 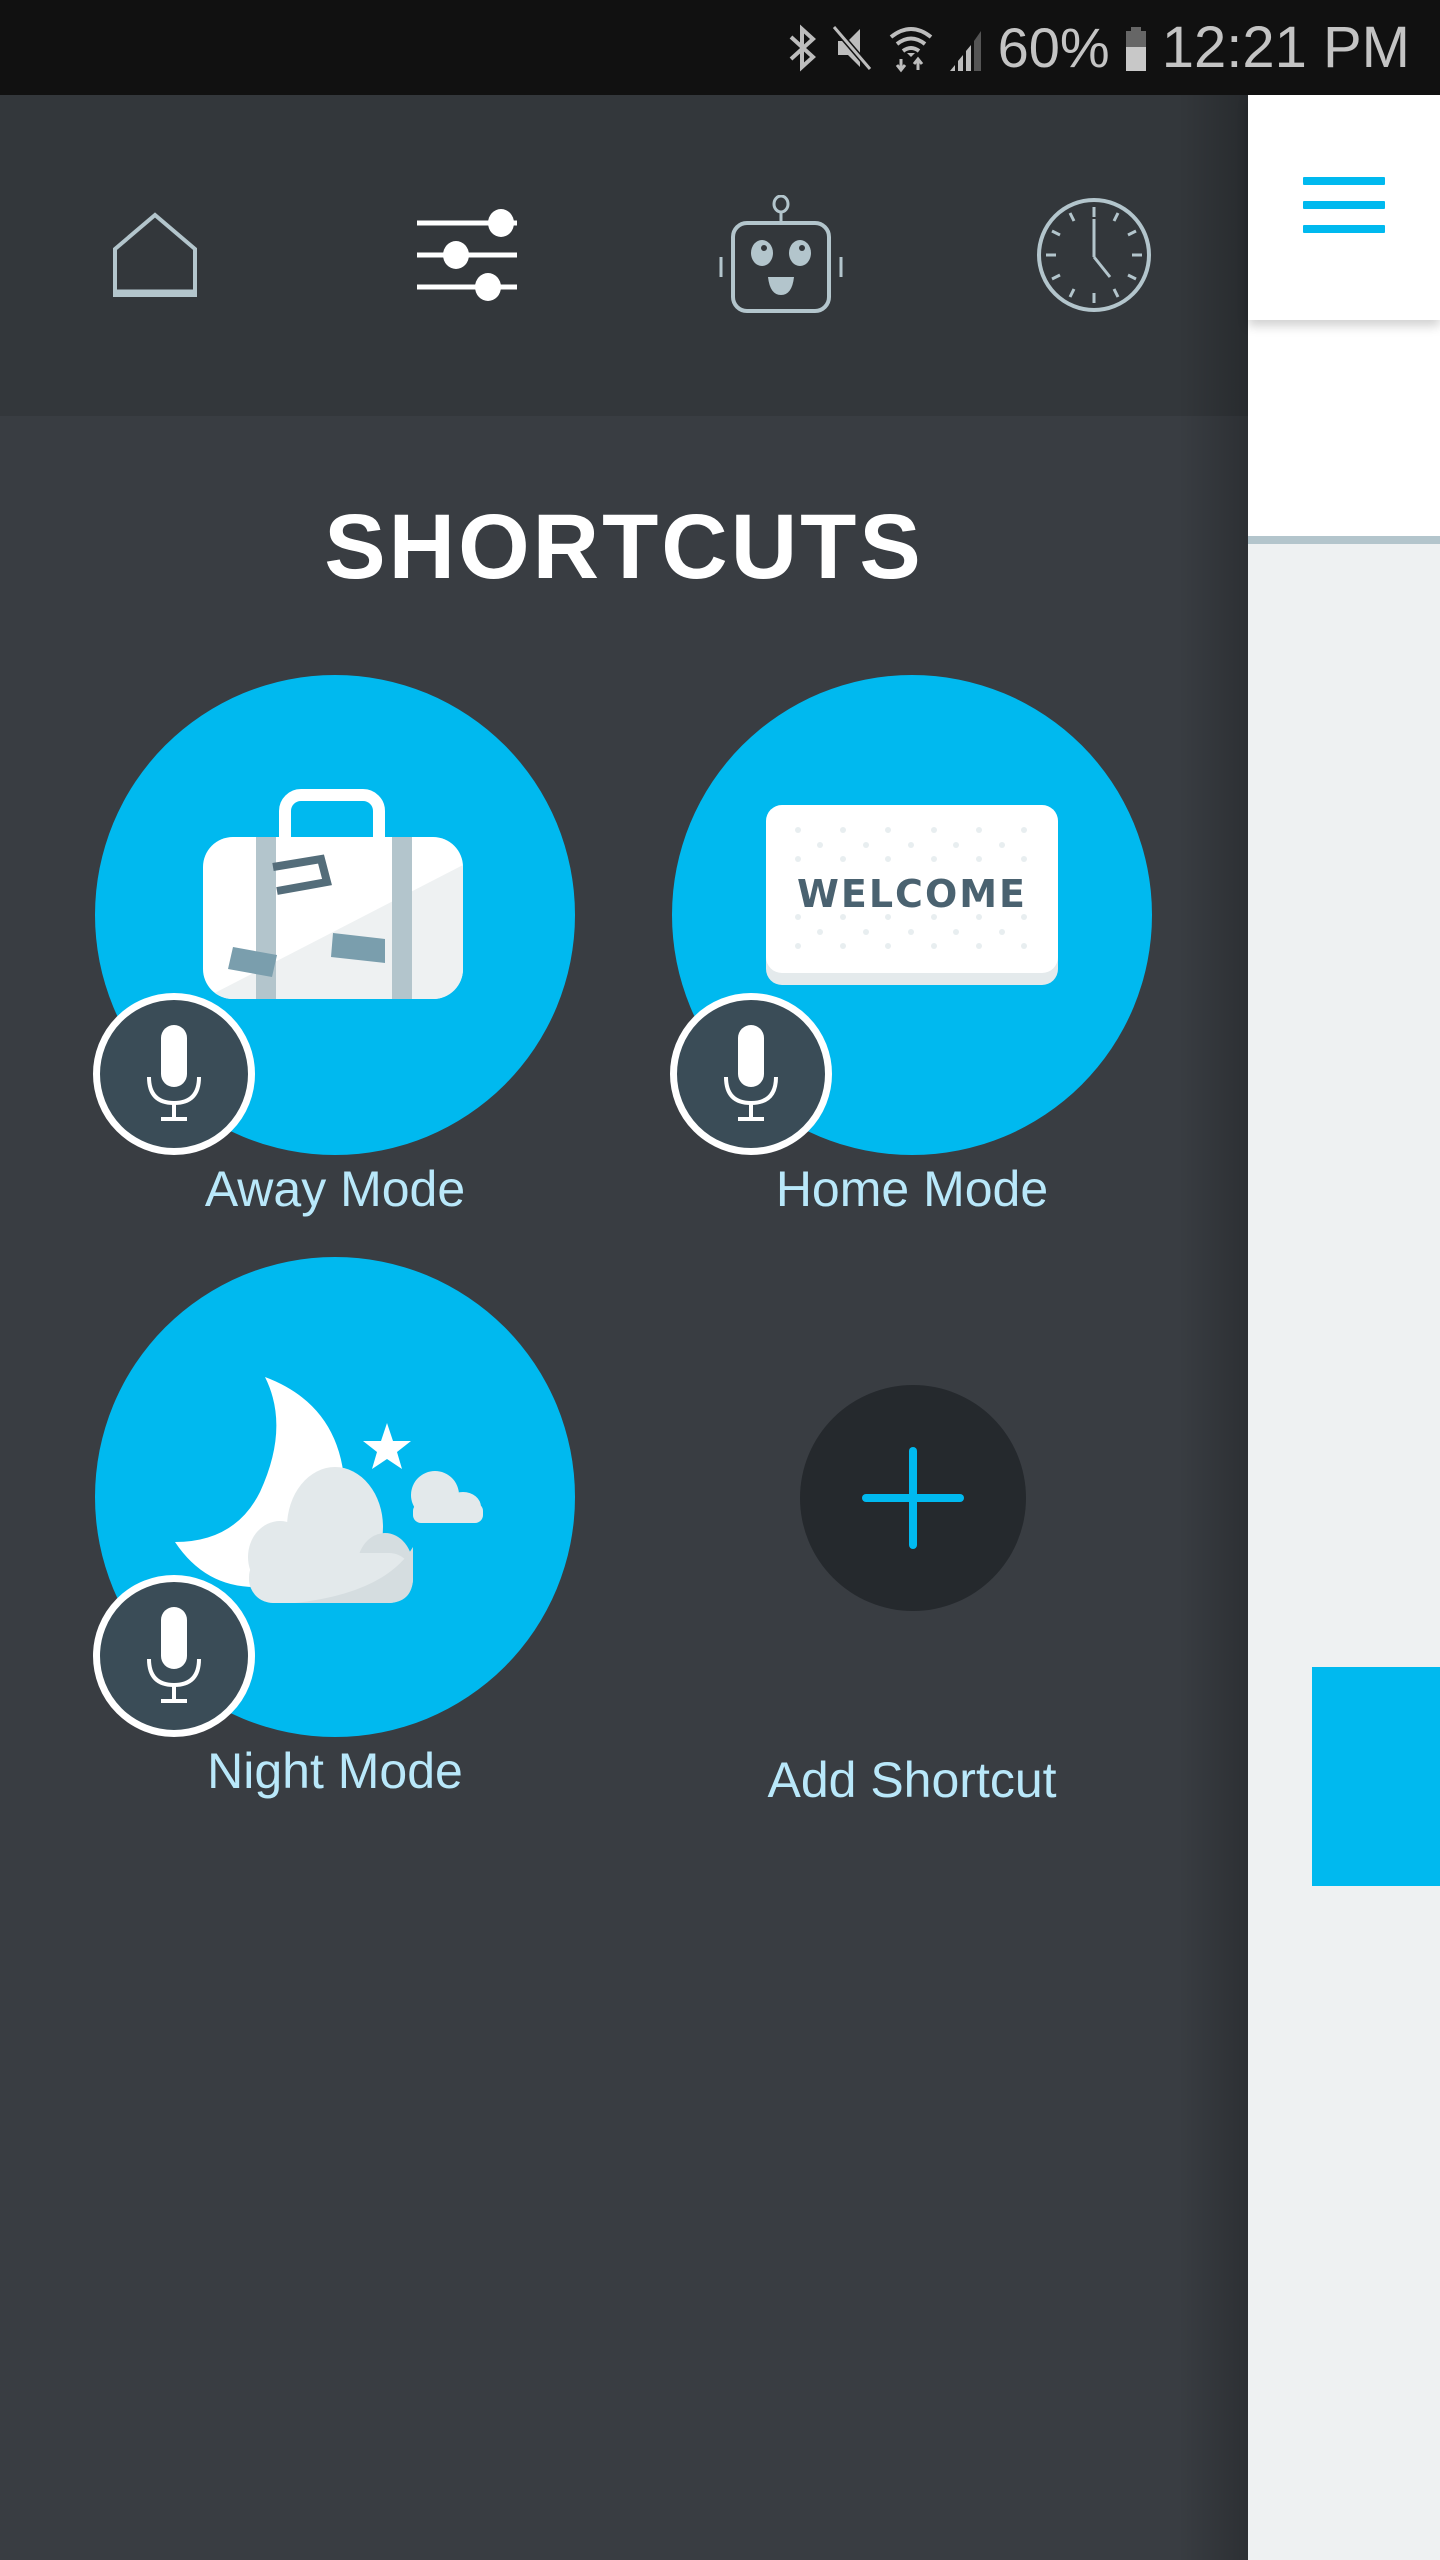 I want to click on add-shortcut-button, so click(x=913, y=1498).